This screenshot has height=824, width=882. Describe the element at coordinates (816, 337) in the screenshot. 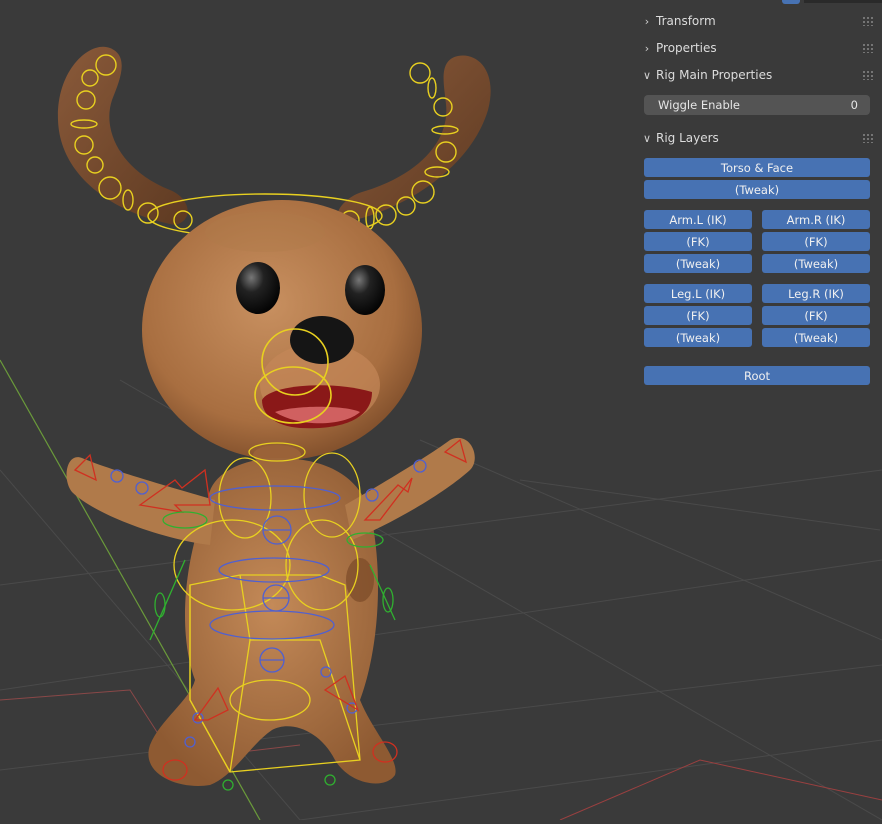

I see `layer-leg-r-tweak-button: (Tweak)` at that location.